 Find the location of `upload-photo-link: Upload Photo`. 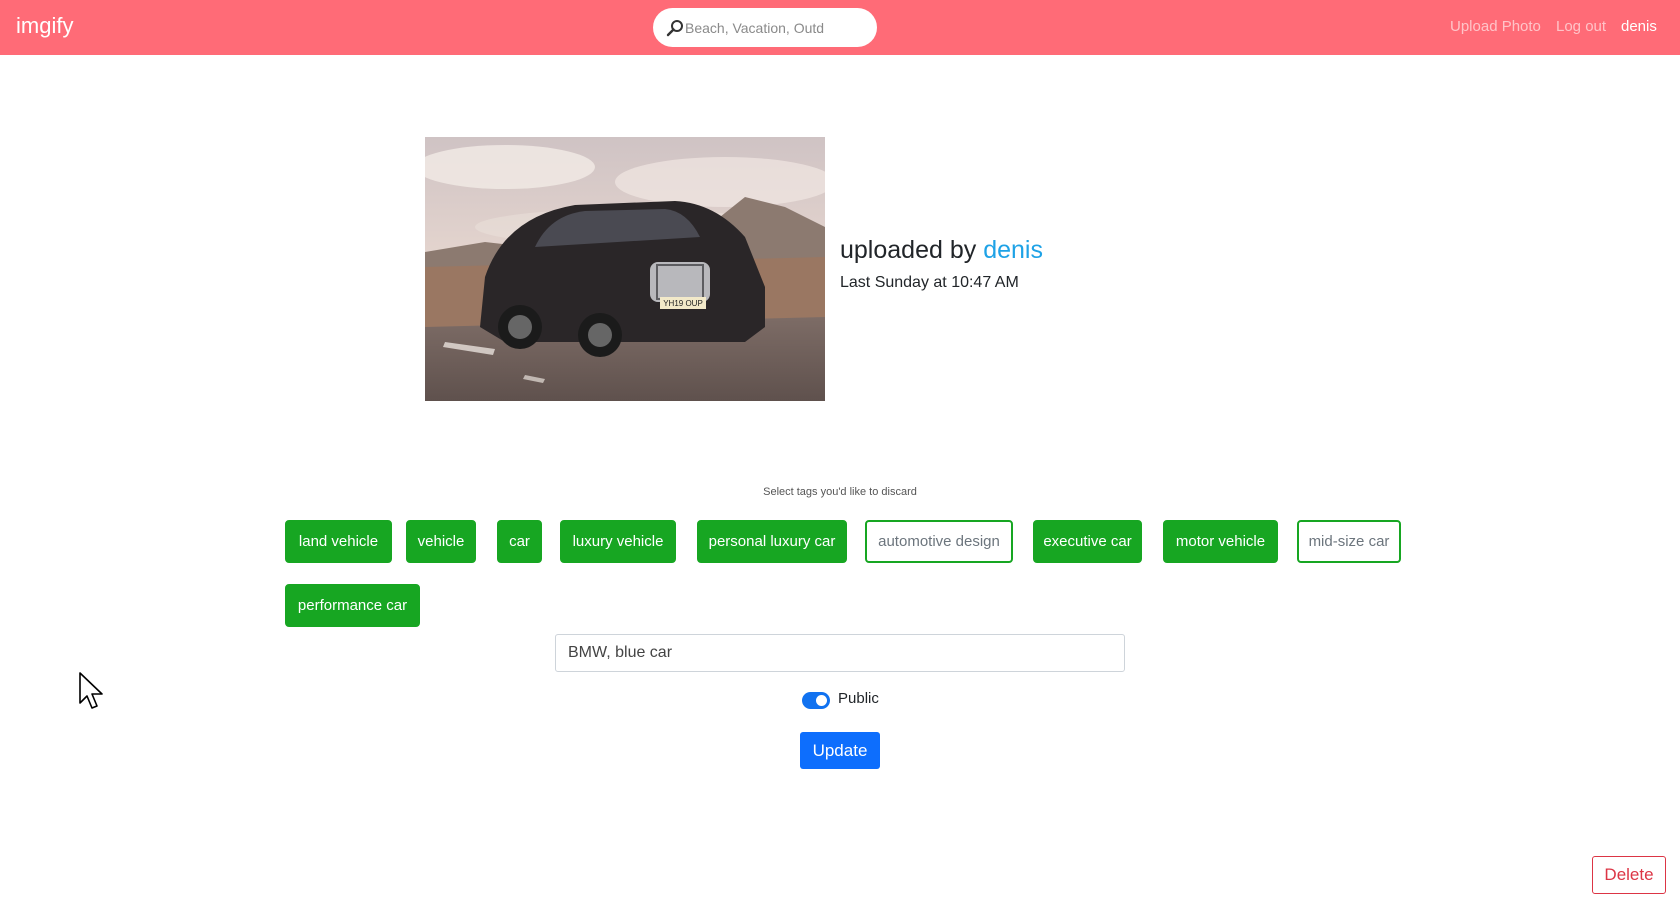

upload-photo-link: Upload Photo is located at coordinates (1495, 26).